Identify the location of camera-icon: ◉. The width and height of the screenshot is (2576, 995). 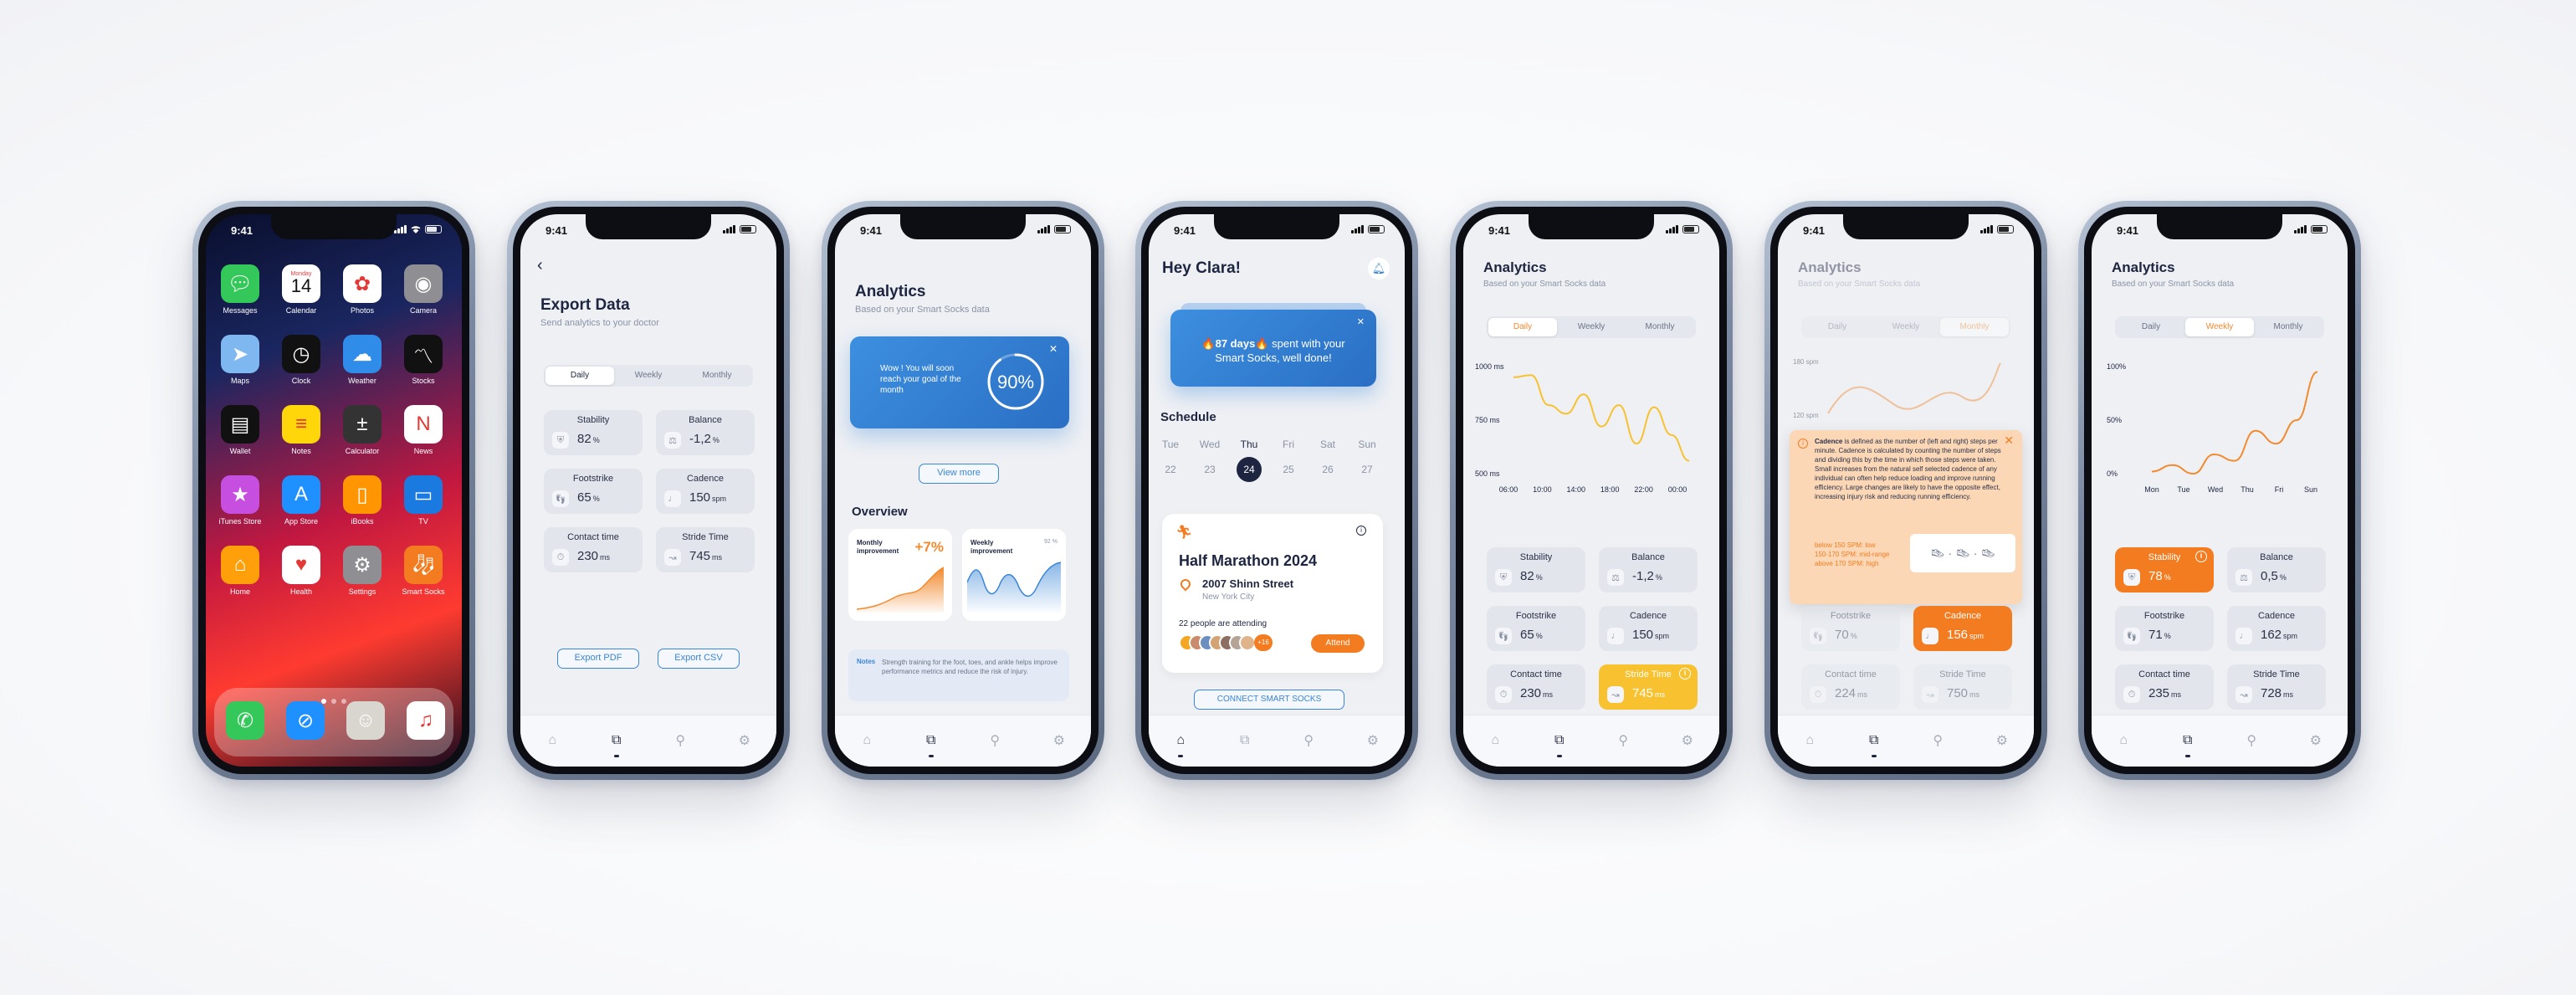
(424, 284).